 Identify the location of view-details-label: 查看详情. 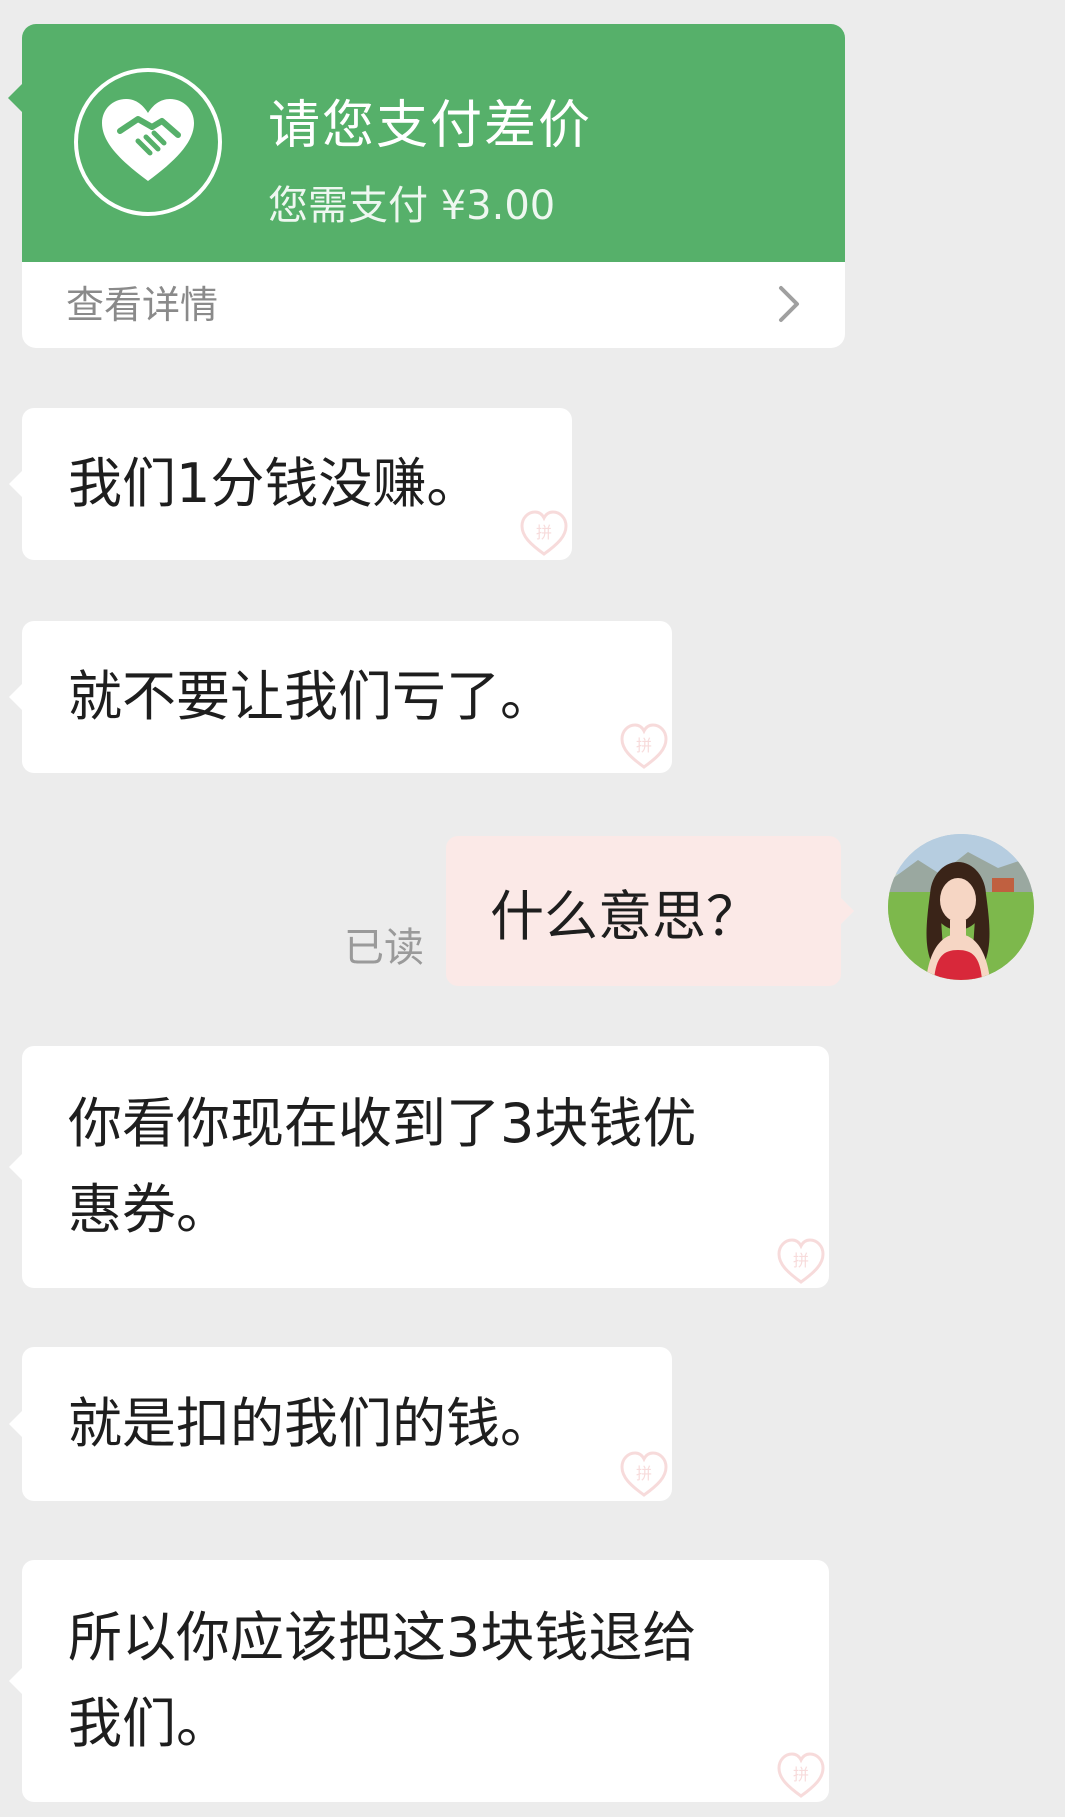
(142, 305).